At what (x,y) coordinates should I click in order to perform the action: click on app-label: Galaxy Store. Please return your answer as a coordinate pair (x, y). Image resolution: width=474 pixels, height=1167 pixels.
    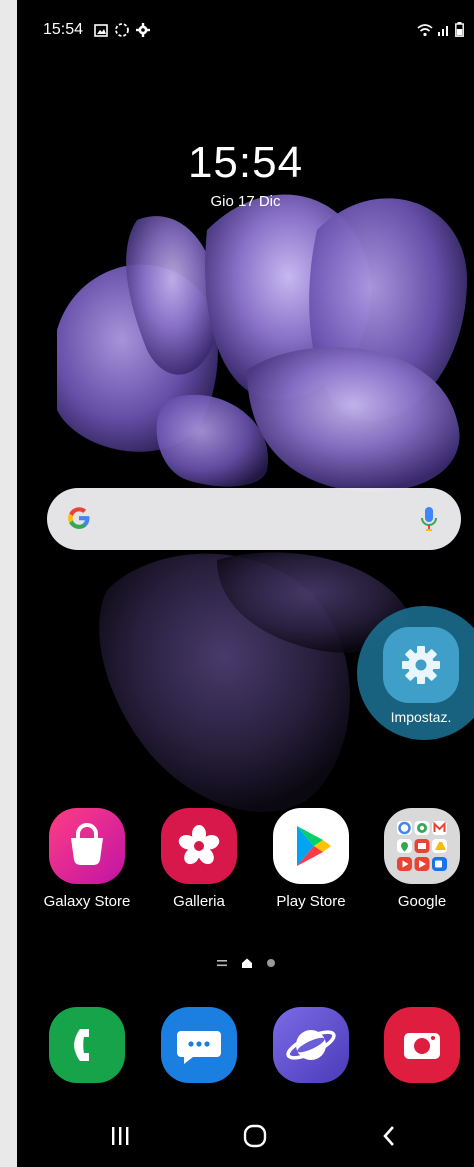
    Looking at the image, I should click on (87, 901).